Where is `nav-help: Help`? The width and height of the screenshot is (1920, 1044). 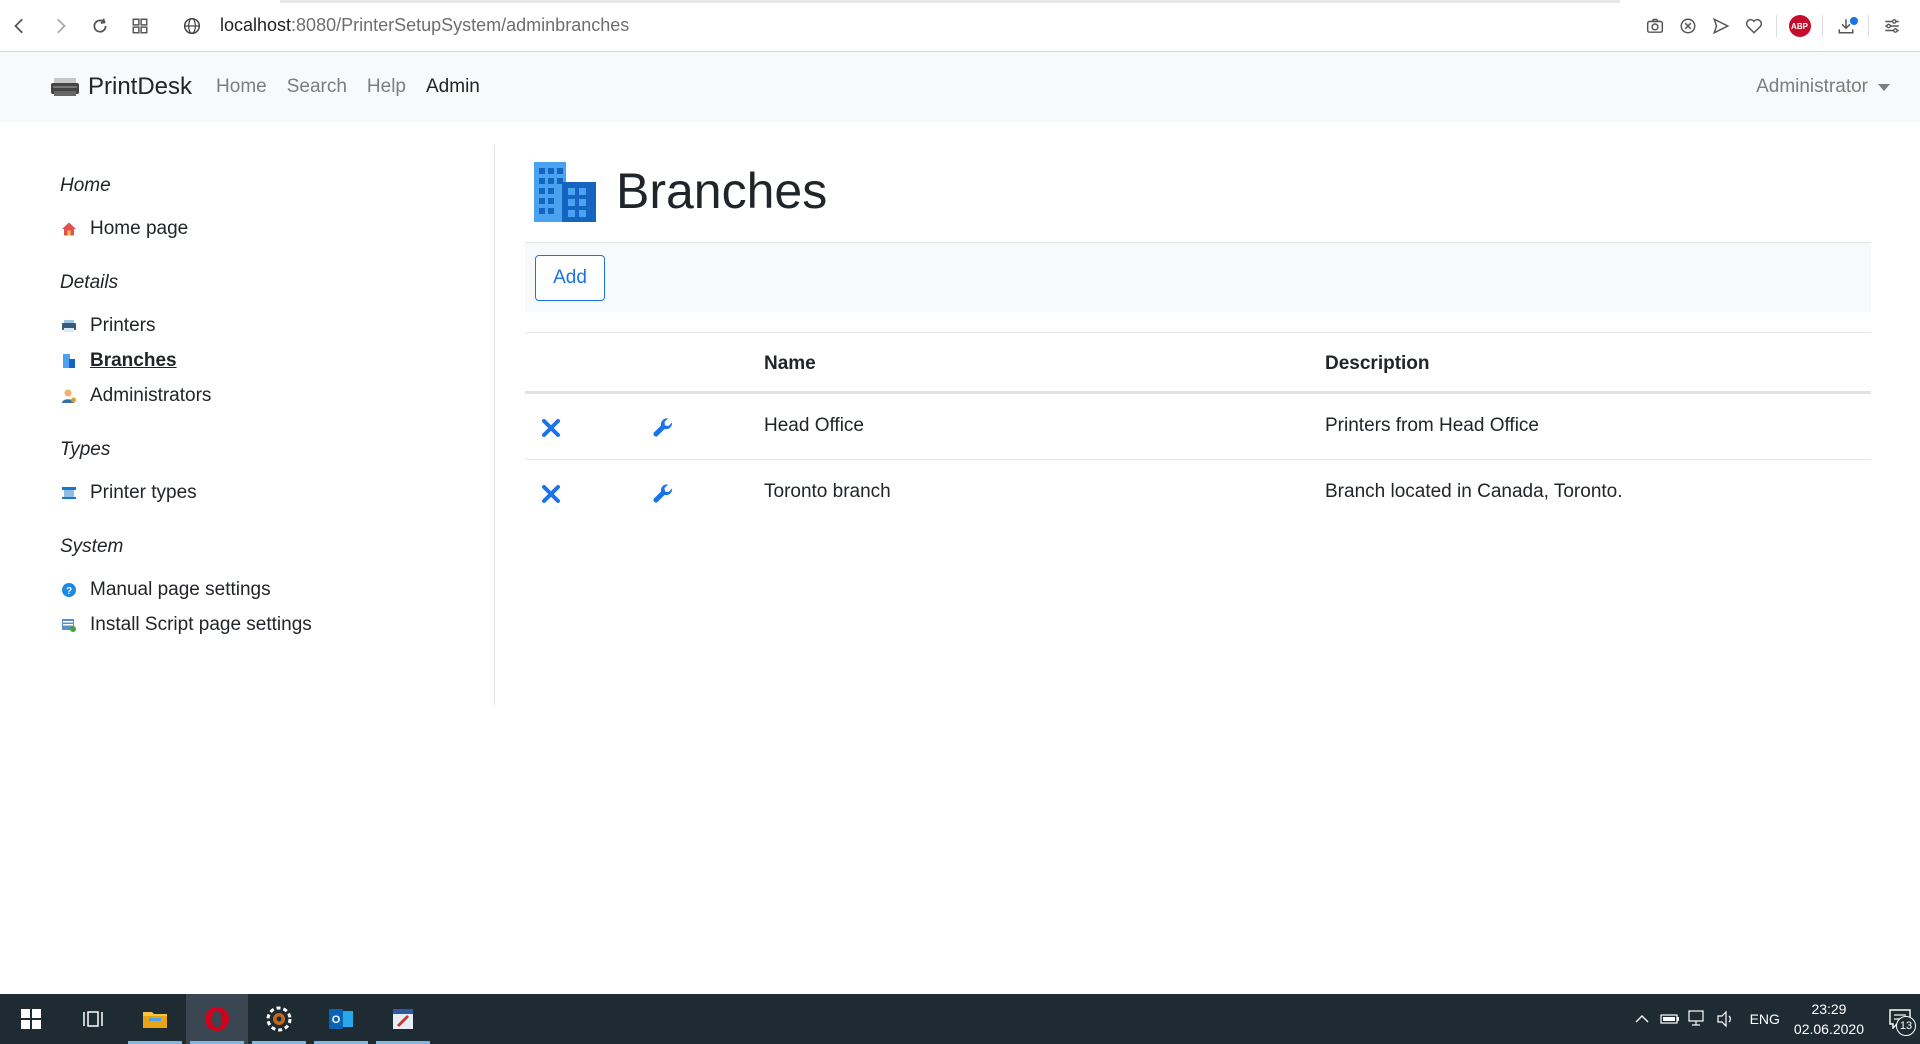 nav-help: Help is located at coordinates (386, 87).